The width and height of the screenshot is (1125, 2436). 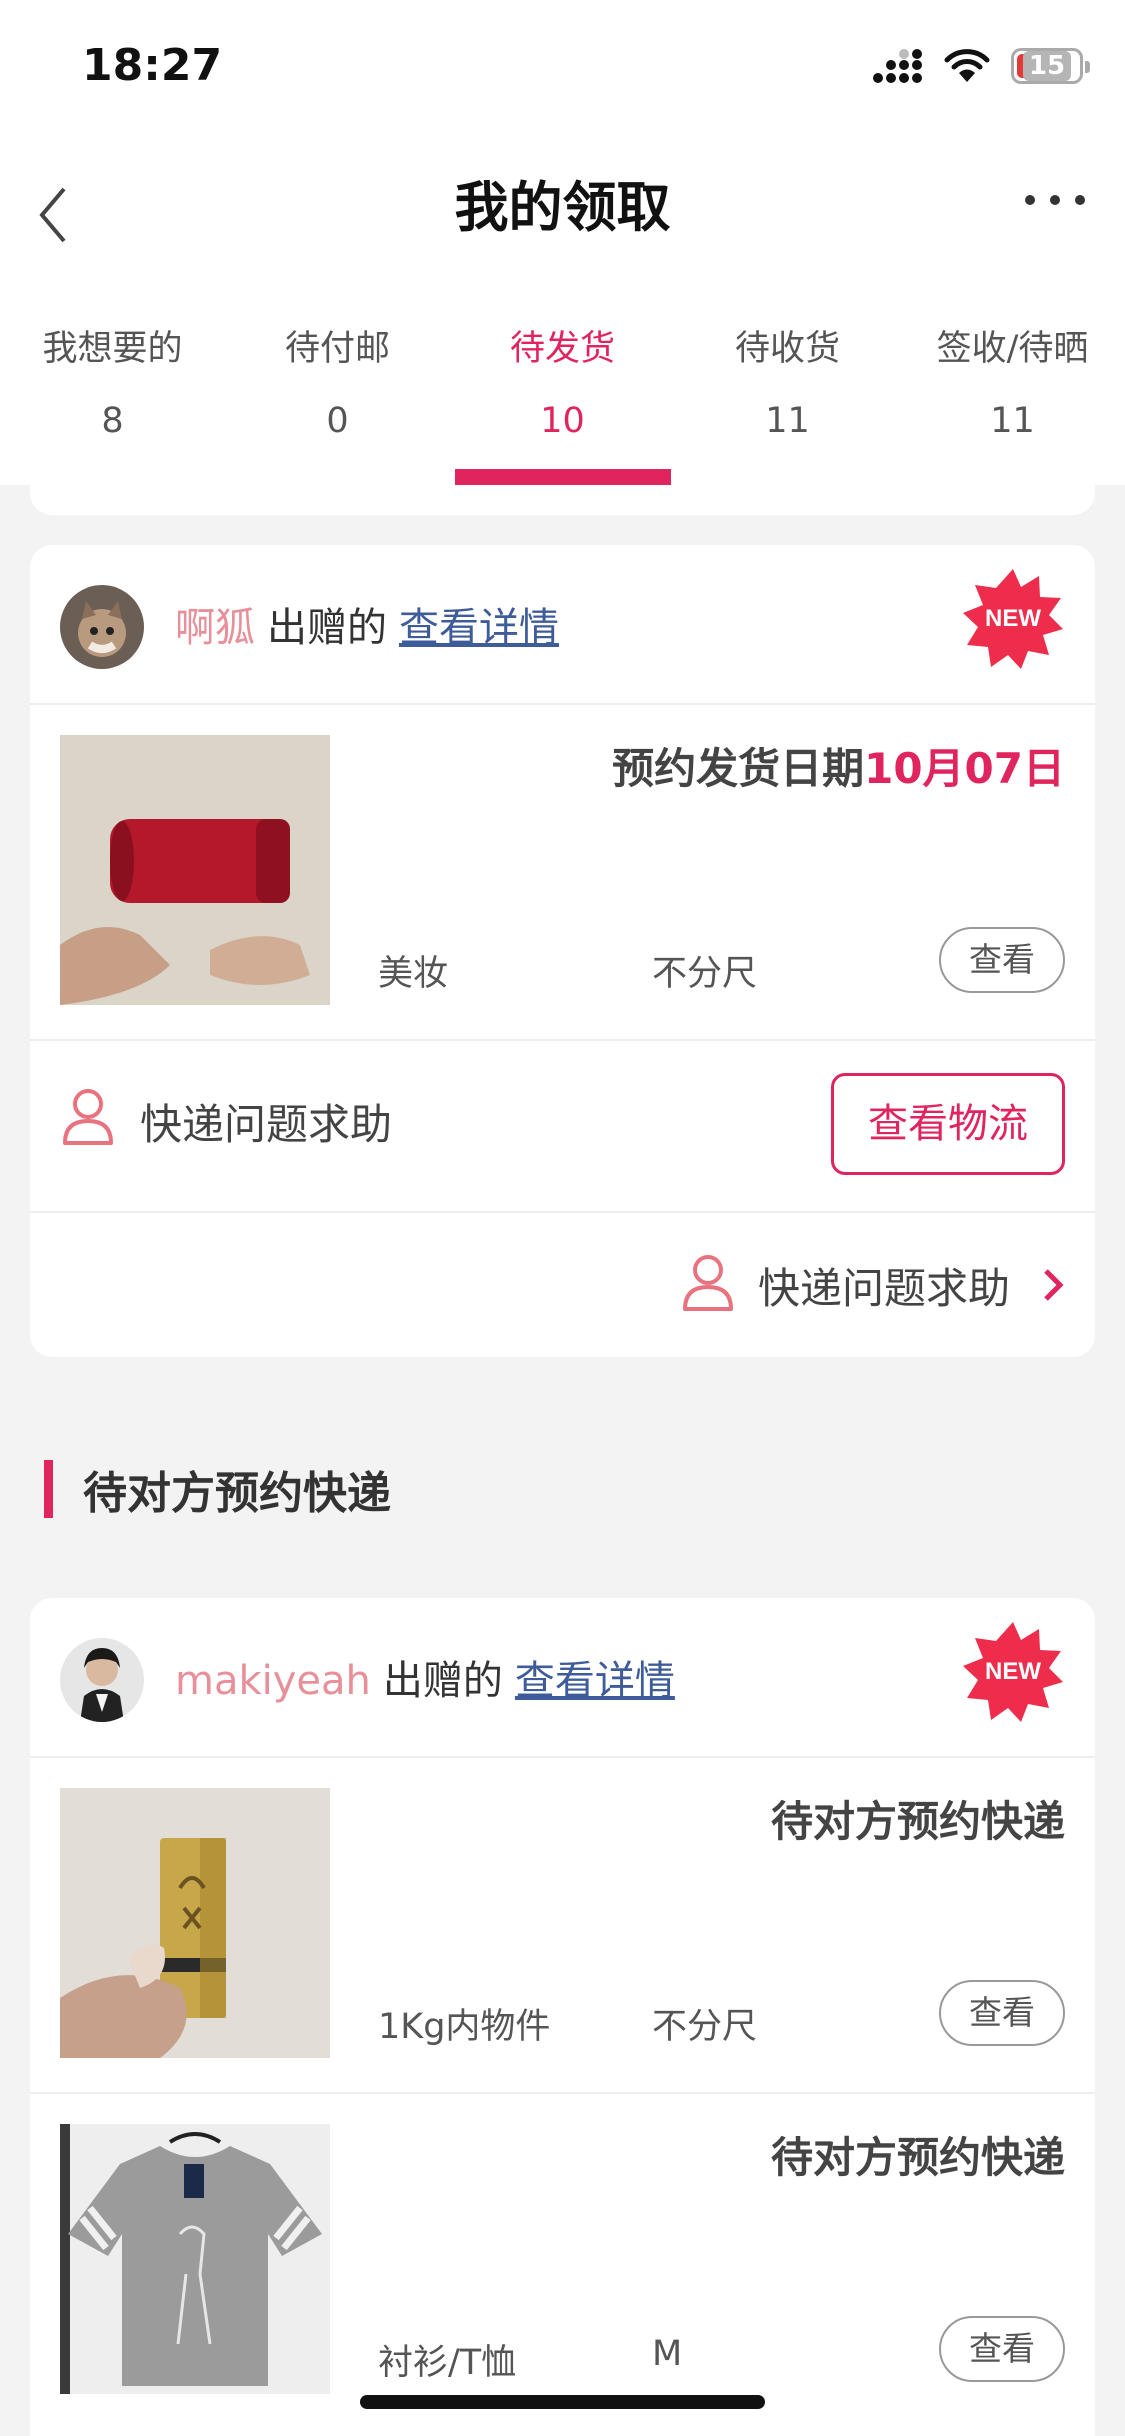 I want to click on battery-level: 15, so click(x=1047, y=66).